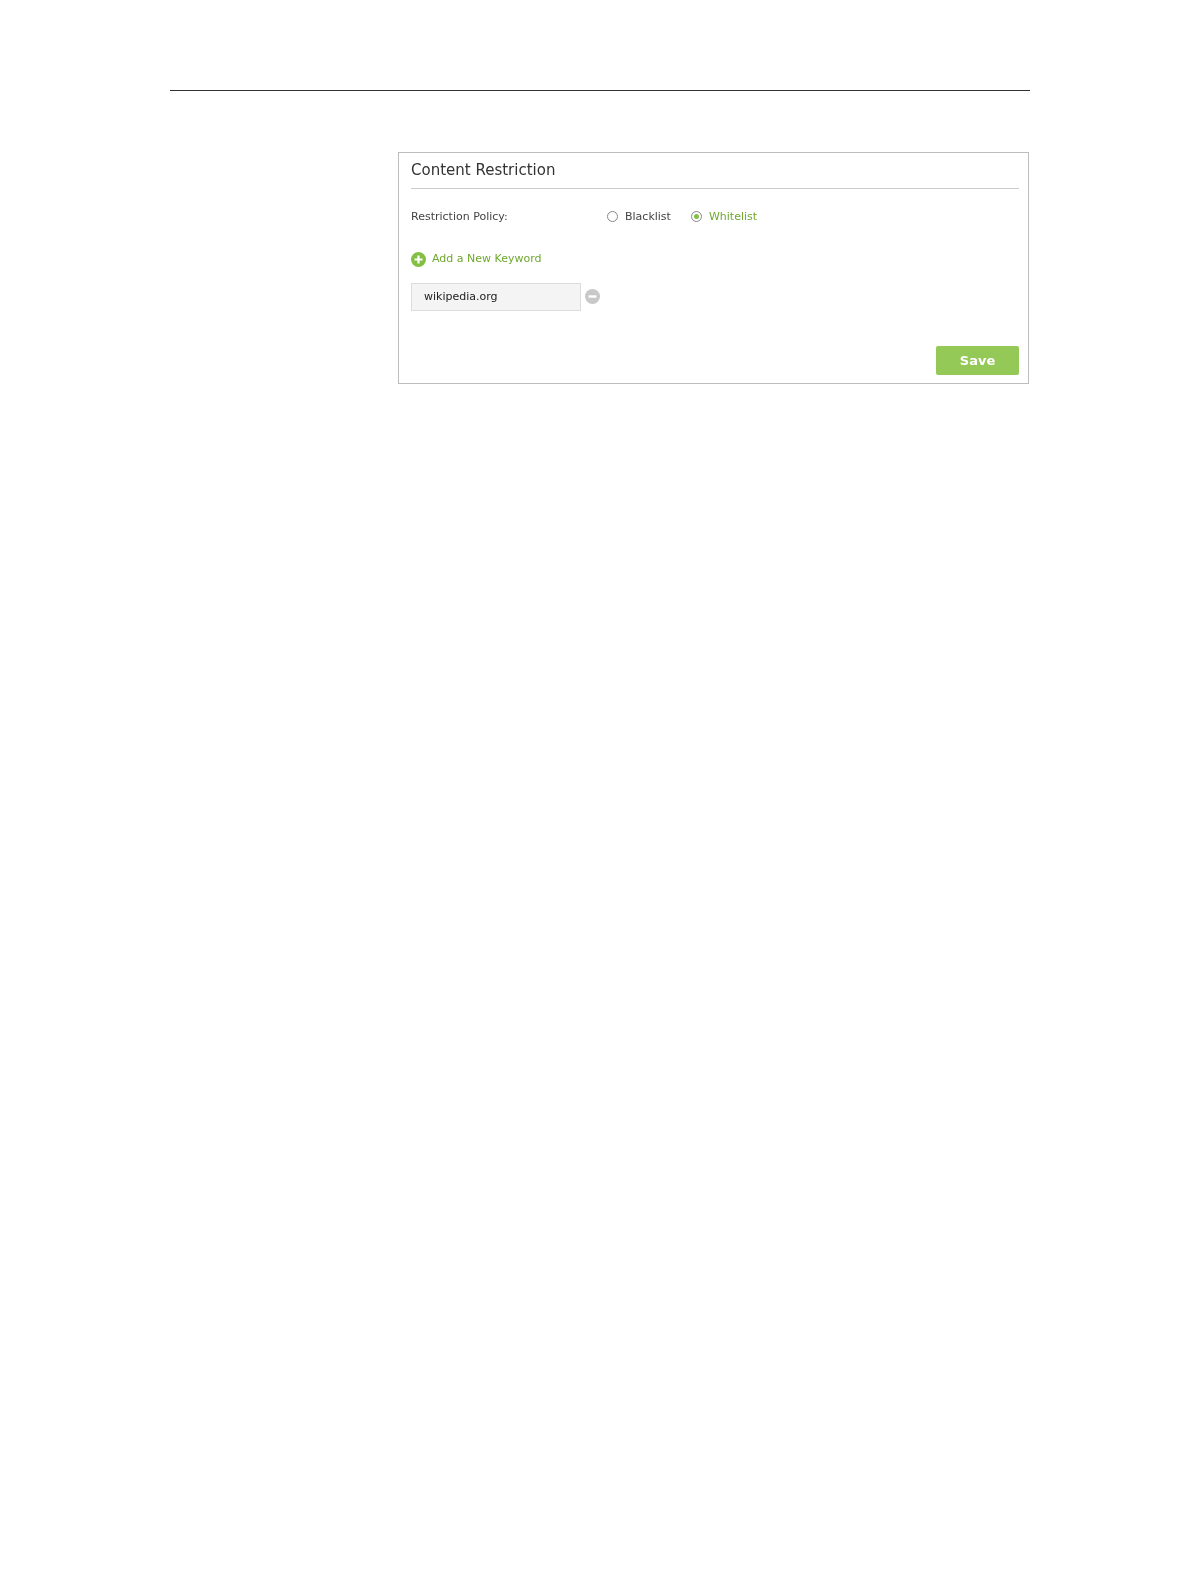 The image size is (1197, 1583). What do you see at coordinates (460, 216) in the screenshot?
I see `field-label: Restriction Policy:` at bounding box center [460, 216].